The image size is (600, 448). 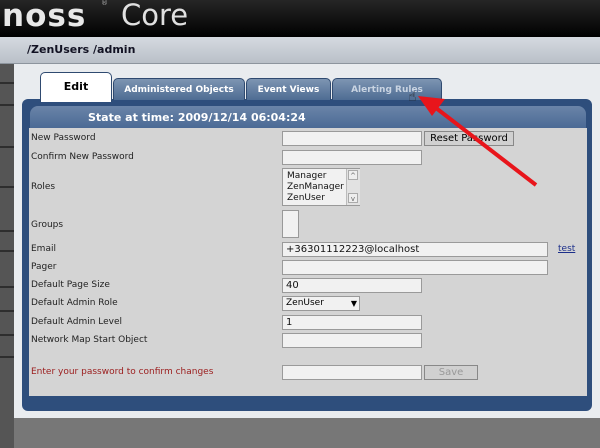 What do you see at coordinates (306, 198) in the screenshot?
I see `role-option: ZenUser` at bounding box center [306, 198].